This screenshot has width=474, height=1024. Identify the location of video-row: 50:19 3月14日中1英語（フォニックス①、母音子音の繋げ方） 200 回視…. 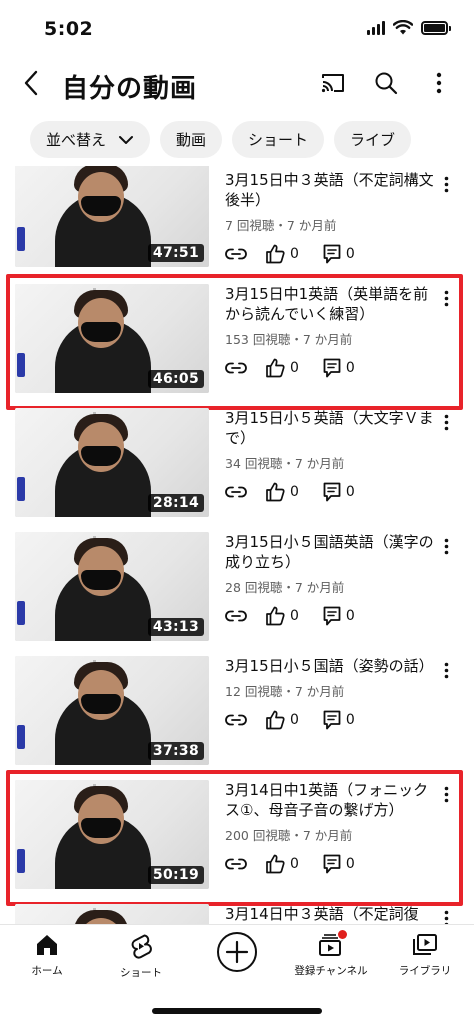
(237, 835).